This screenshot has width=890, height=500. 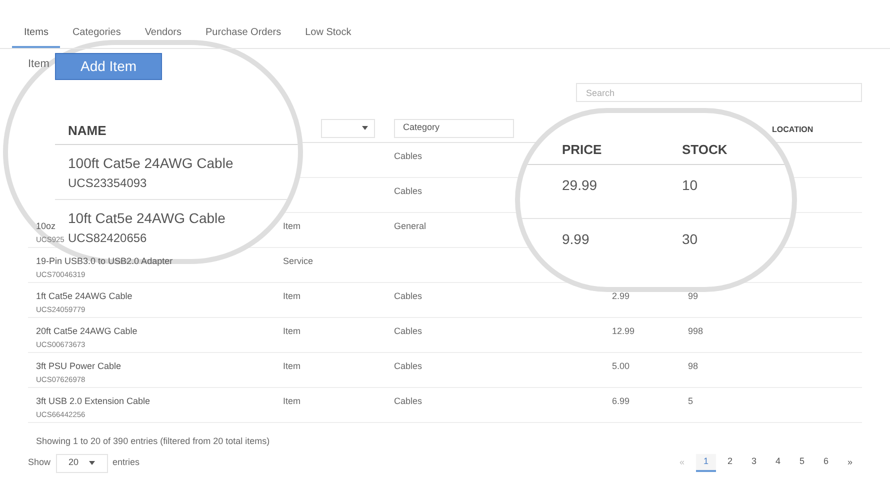 I want to click on table-cell: 5.00, so click(x=621, y=366).